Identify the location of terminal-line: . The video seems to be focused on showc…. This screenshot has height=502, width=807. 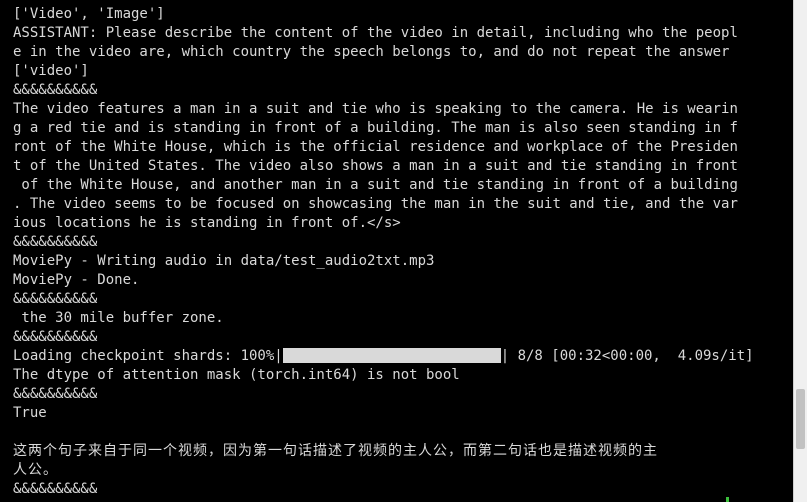
(375, 204).